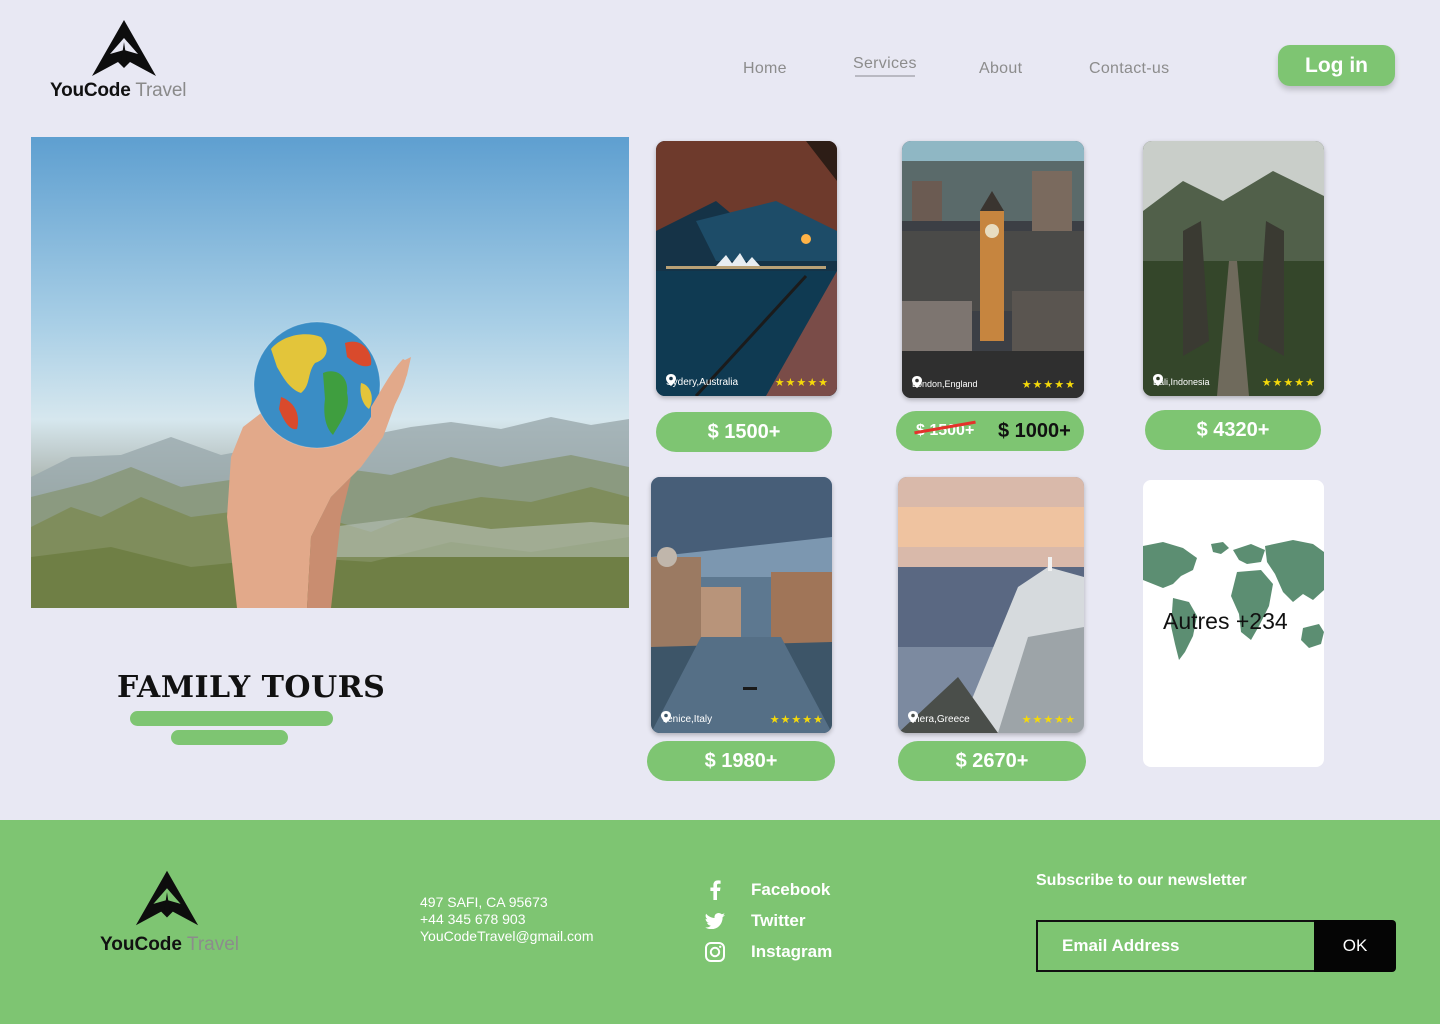  Describe the element at coordinates (507, 936) in the screenshot. I see `email-address: YouCodeTravel@gmail.com` at that location.